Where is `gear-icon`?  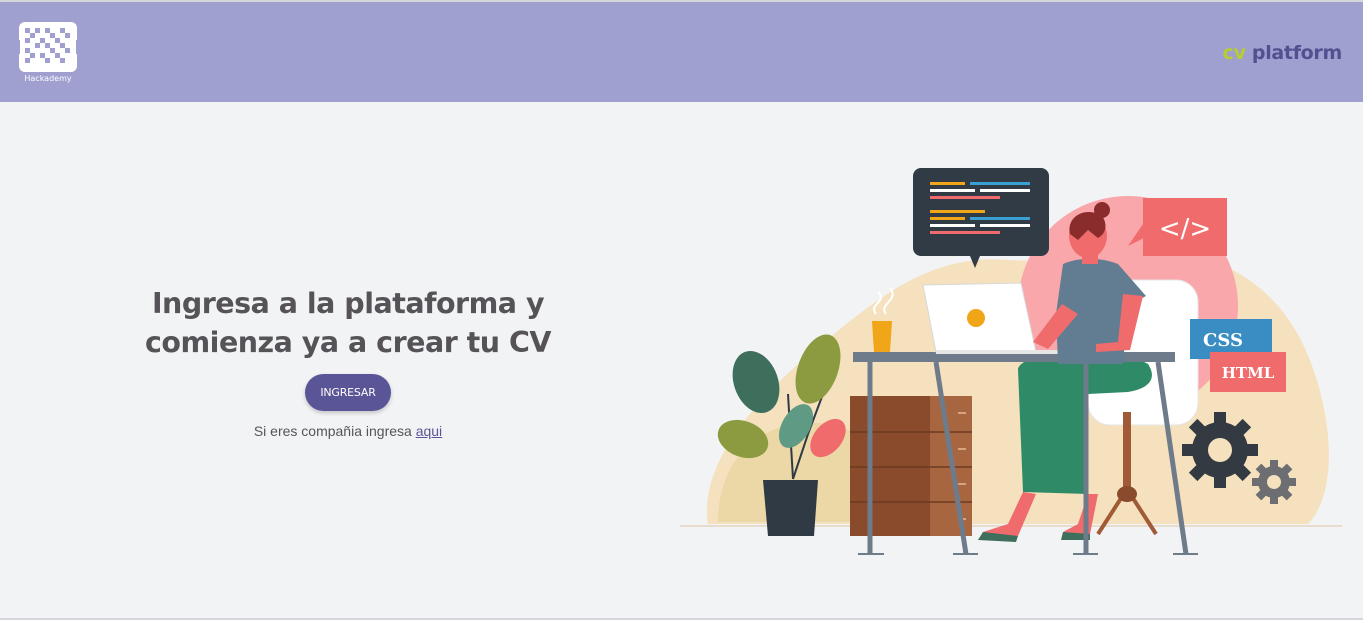
gear-icon is located at coordinates (1220, 450).